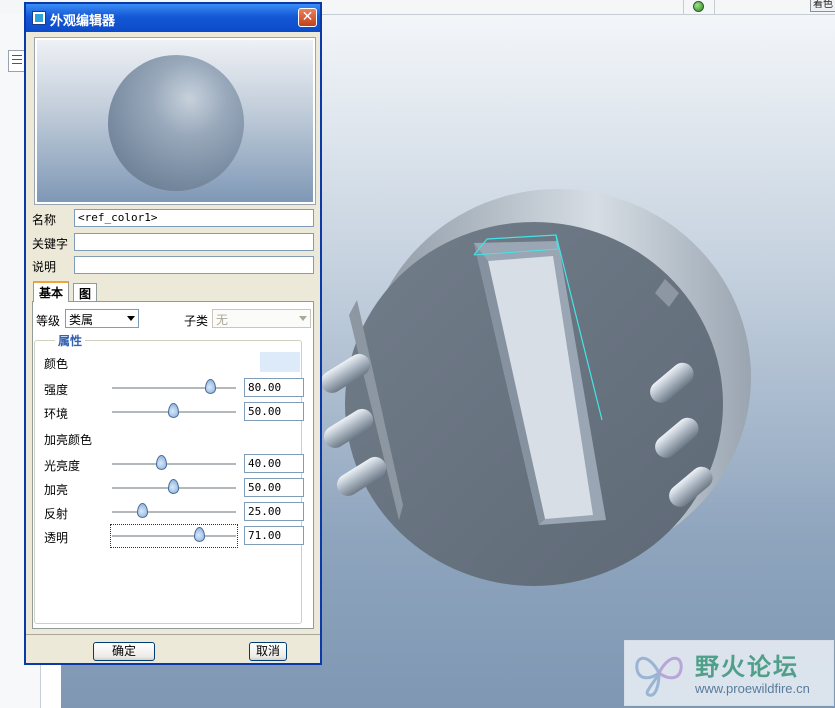 The height and width of the screenshot is (708, 835). What do you see at coordinates (85, 292) in the screenshot?
I see `tab-map: 图` at bounding box center [85, 292].